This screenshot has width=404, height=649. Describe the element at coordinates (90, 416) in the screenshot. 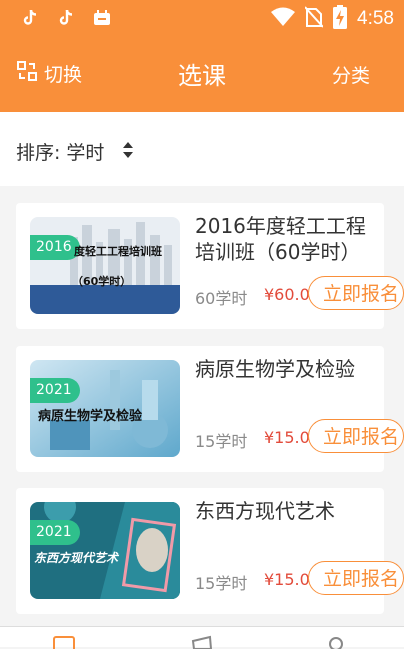

I see `thumbnail-caption: 病原生物学及检验` at that location.